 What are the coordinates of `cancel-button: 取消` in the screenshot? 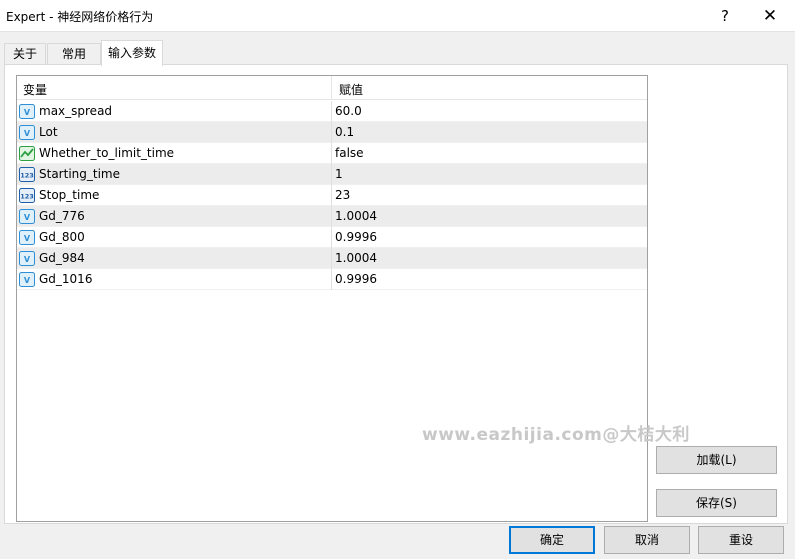 It's located at (647, 540).